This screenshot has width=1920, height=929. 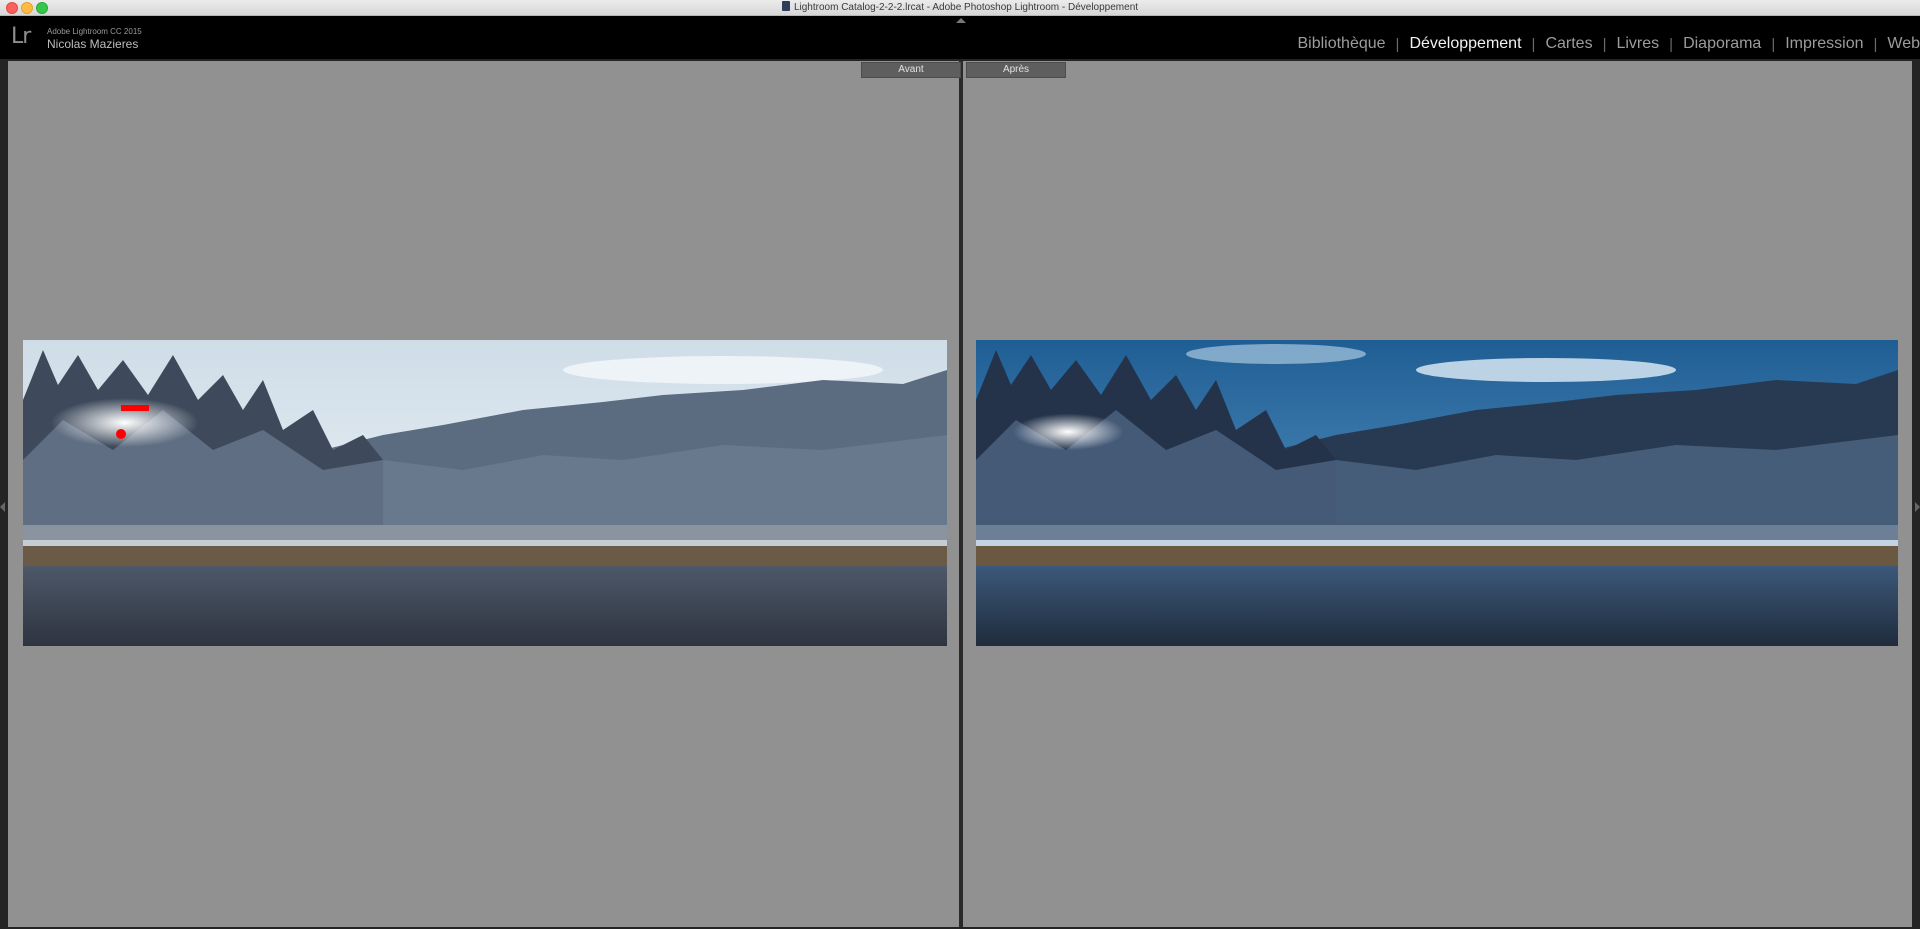 I want to click on module-livres: Livres, so click(x=1637, y=44).